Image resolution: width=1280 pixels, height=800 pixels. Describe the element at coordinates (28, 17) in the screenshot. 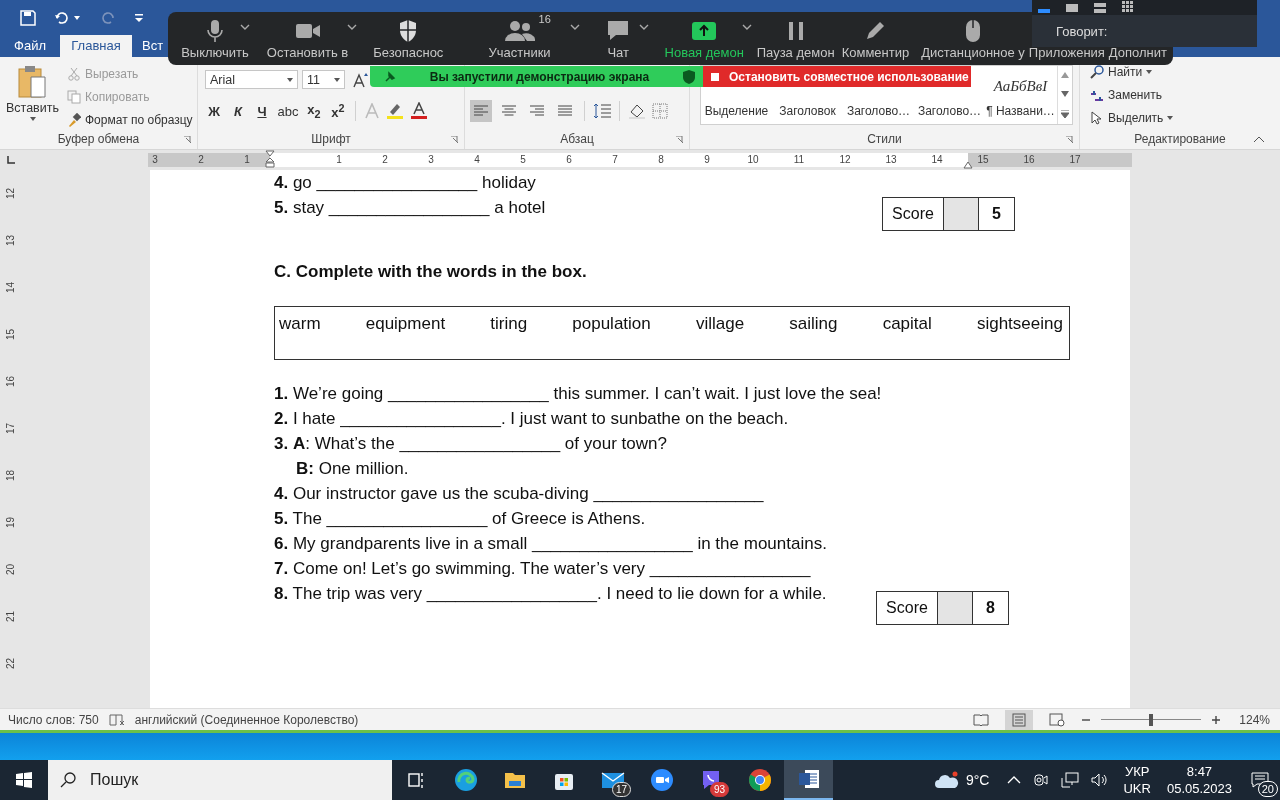

I see `save-icon` at that location.